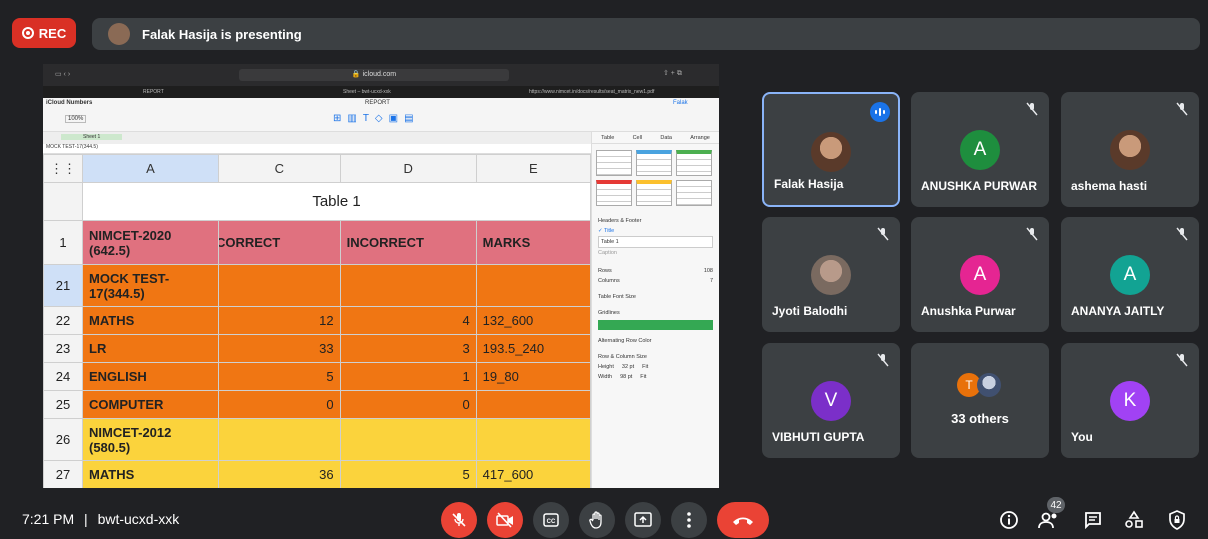 Image resolution: width=1208 pixels, height=539 pixels. Describe the element at coordinates (279, 168) in the screenshot. I see `column-header-c: C` at that location.